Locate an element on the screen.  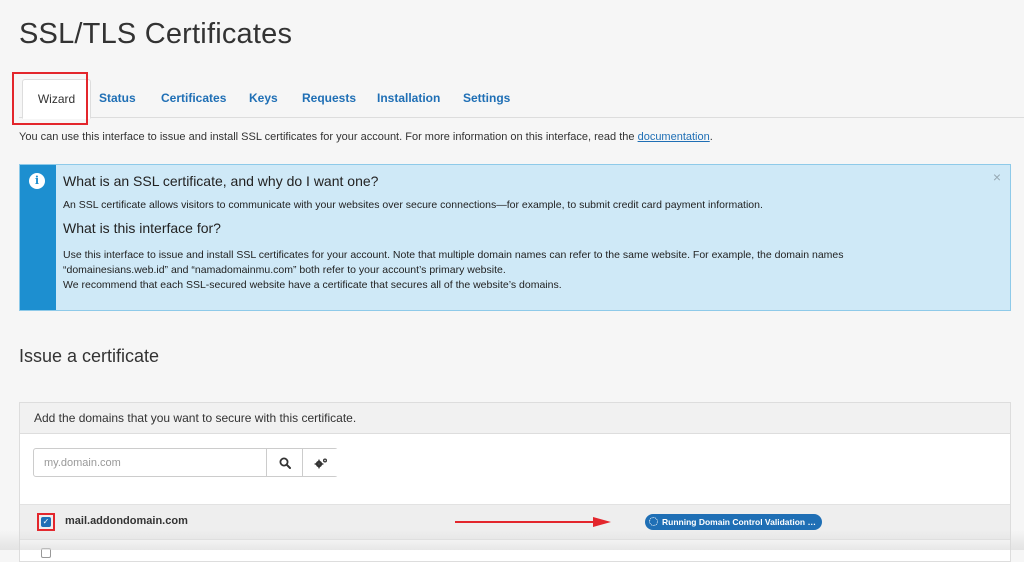
gears-icon is located at coordinates (320, 463).